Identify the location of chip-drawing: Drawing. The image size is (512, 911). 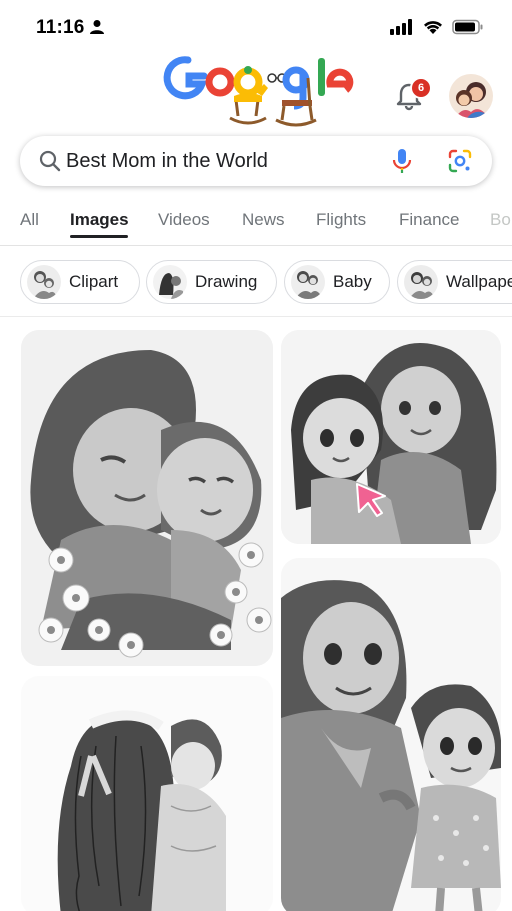
(211, 282).